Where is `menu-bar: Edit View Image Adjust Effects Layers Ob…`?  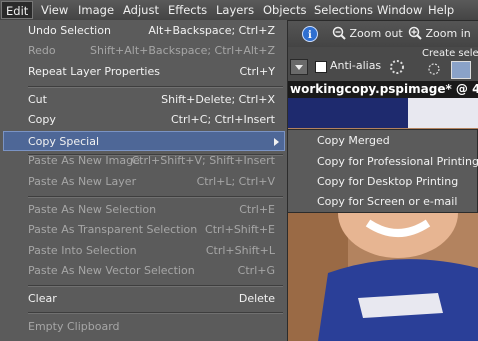
menu-bar: Edit View Image Adjust Effects Layers Ob… is located at coordinates (239, 10).